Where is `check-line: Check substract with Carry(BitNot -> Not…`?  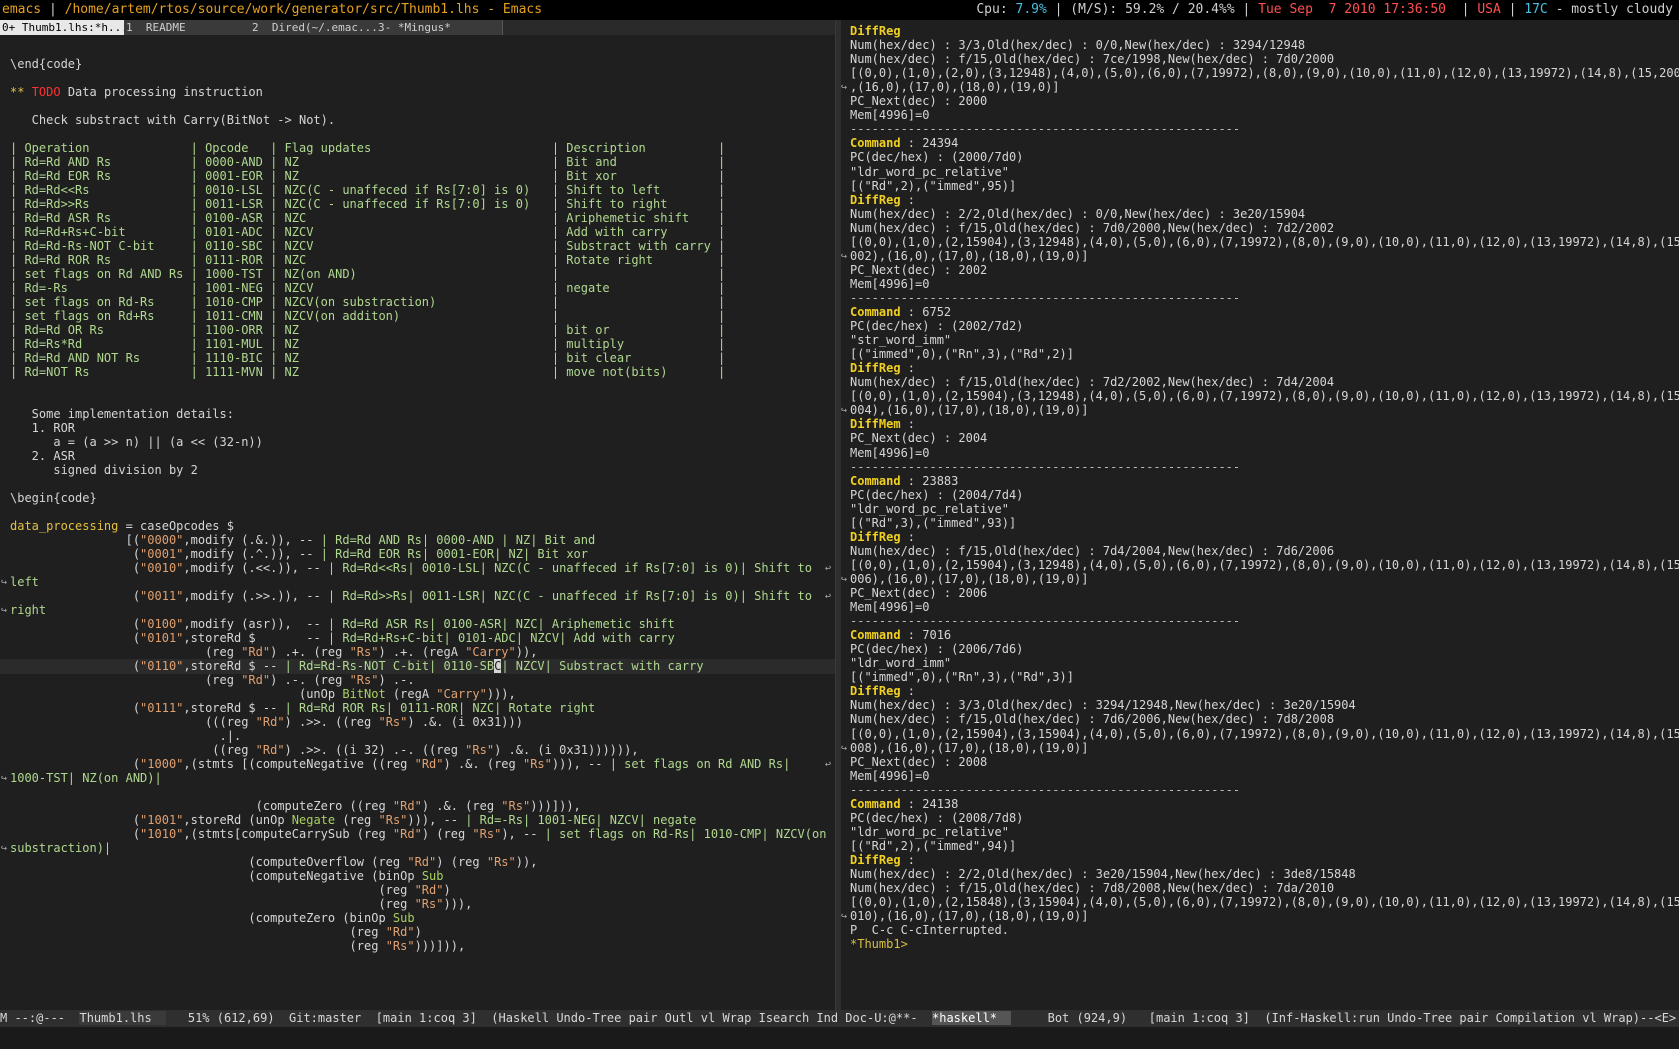
check-line: Check substract with Carry(BitNot -> Not… is located at coordinates (173, 120).